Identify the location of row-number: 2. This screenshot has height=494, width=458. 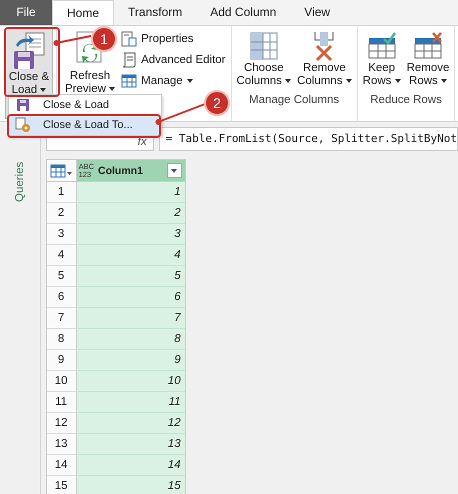
(61, 213).